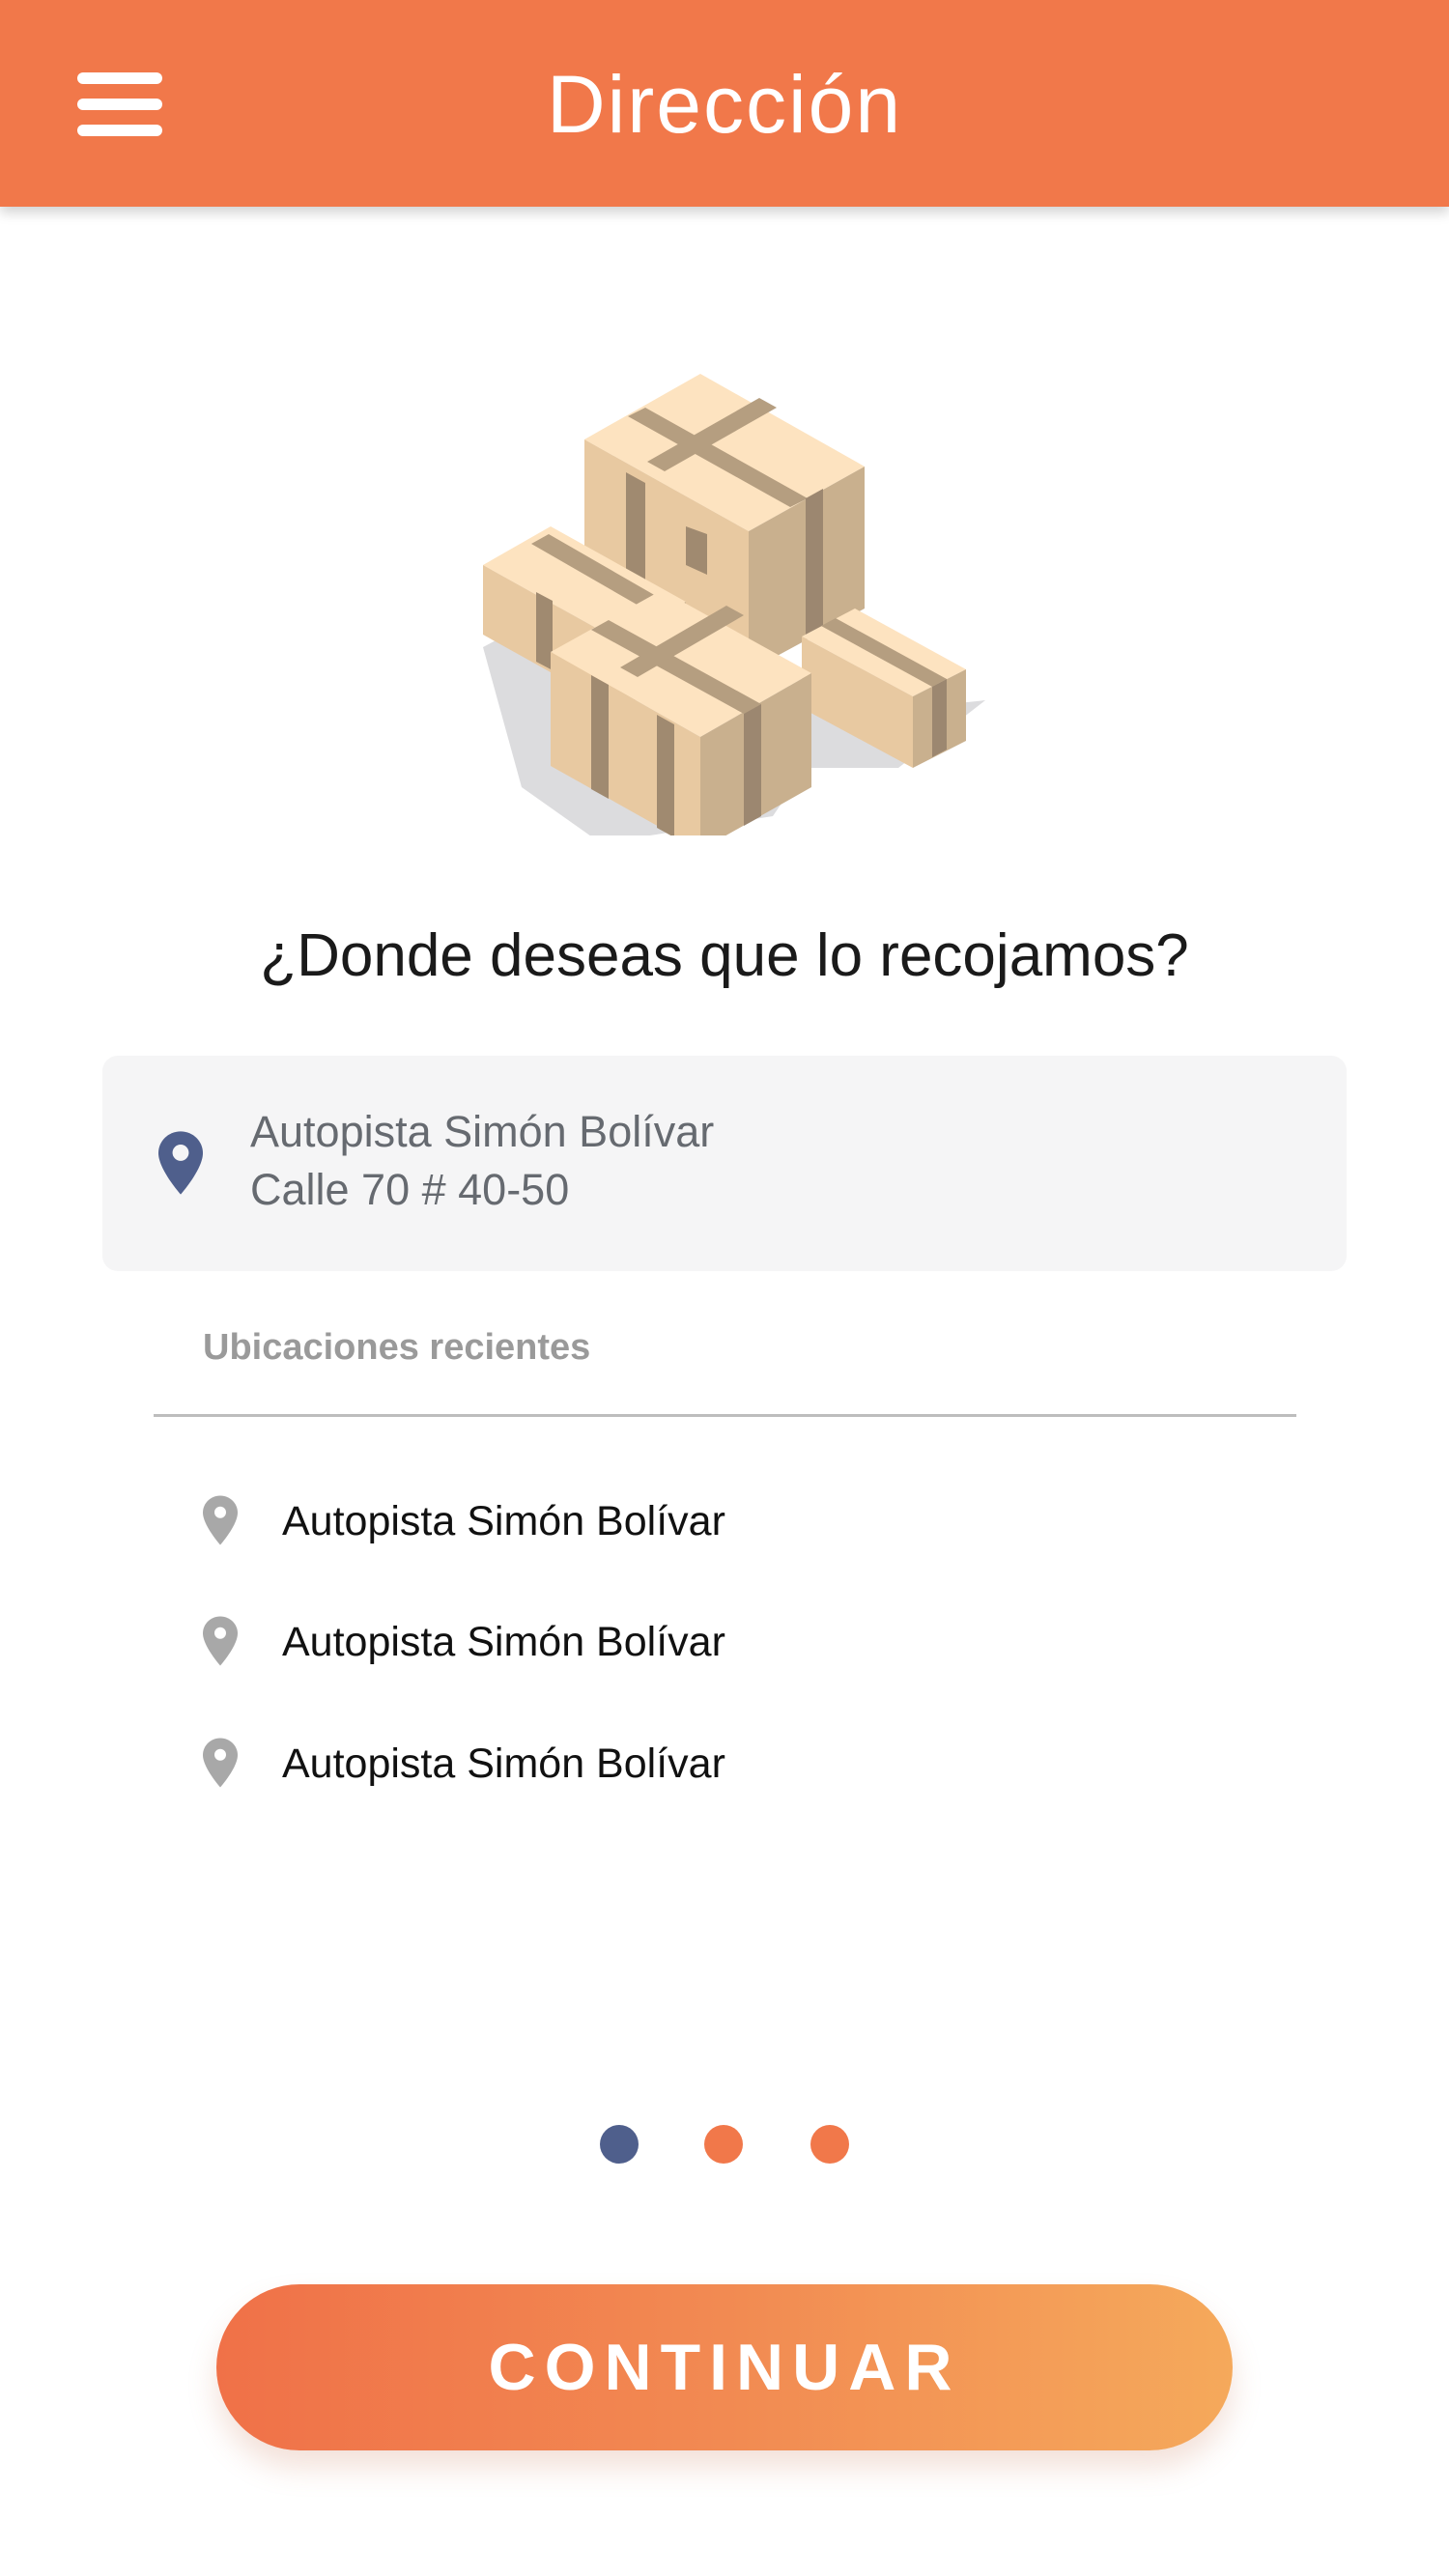 The width and height of the screenshot is (1449, 2576). Describe the element at coordinates (724, 2367) in the screenshot. I see `continue-button: CONTINUAR` at that location.